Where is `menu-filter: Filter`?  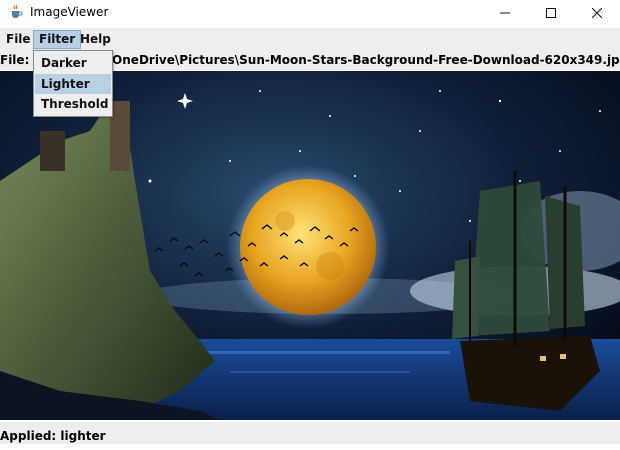
menu-filter: Filter is located at coordinates (57, 39).